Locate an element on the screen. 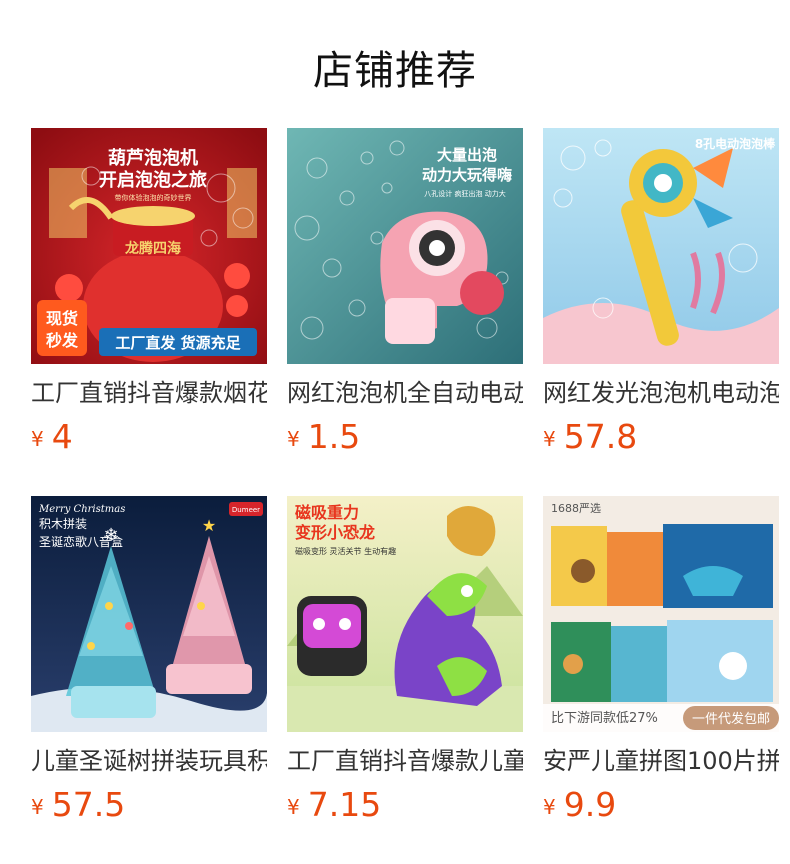 The width and height of the screenshot is (790, 864). product-card: 8孔电动泡泡棒 网红发光泡泡机电动泡泡棒 ¥57.8 is located at coordinates (661, 292).